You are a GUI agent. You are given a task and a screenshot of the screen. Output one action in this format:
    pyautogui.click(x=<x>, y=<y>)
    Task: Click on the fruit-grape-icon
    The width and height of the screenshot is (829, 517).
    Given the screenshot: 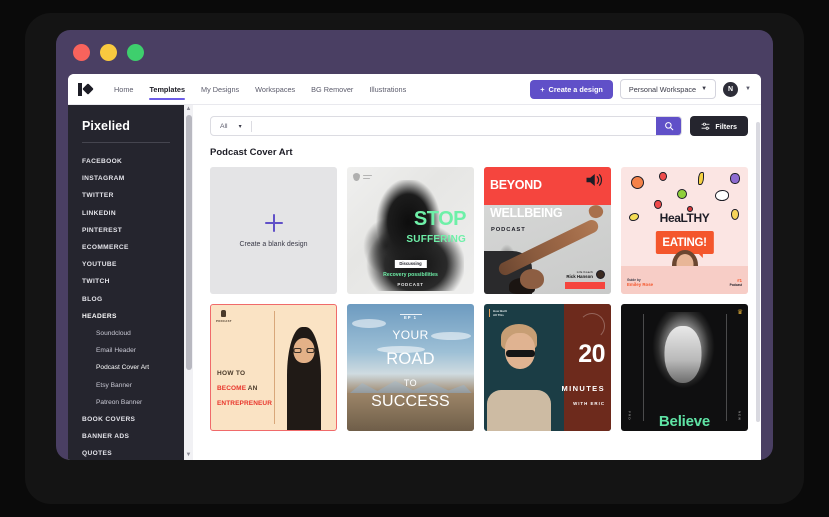 What is the action you would take?
    pyautogui.click(x=735, y=179)
    